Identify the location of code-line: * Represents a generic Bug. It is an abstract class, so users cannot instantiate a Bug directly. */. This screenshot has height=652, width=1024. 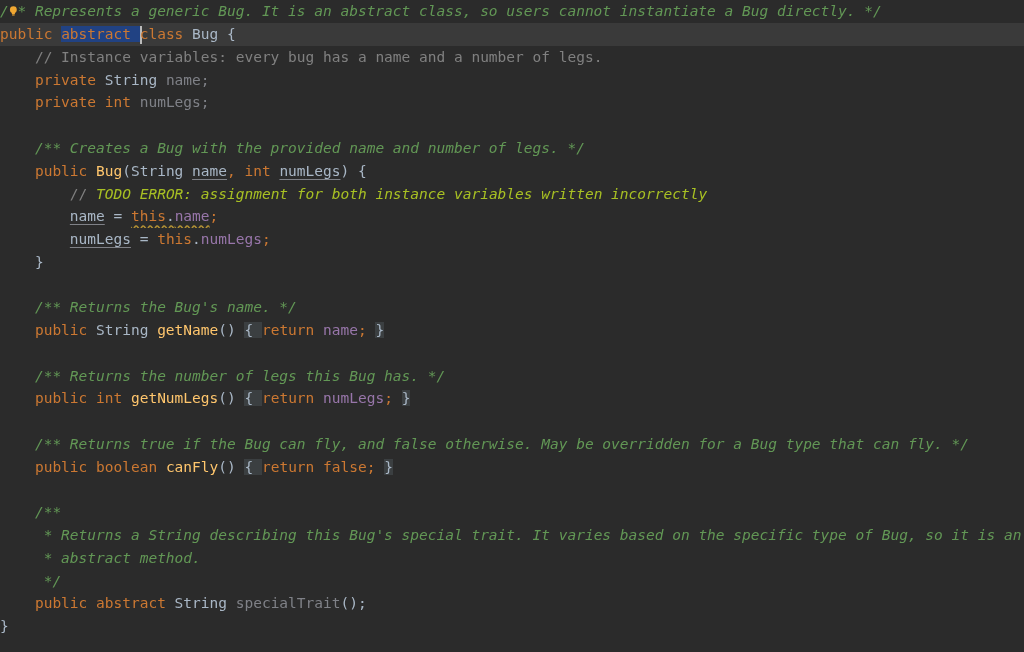
(449, 12).